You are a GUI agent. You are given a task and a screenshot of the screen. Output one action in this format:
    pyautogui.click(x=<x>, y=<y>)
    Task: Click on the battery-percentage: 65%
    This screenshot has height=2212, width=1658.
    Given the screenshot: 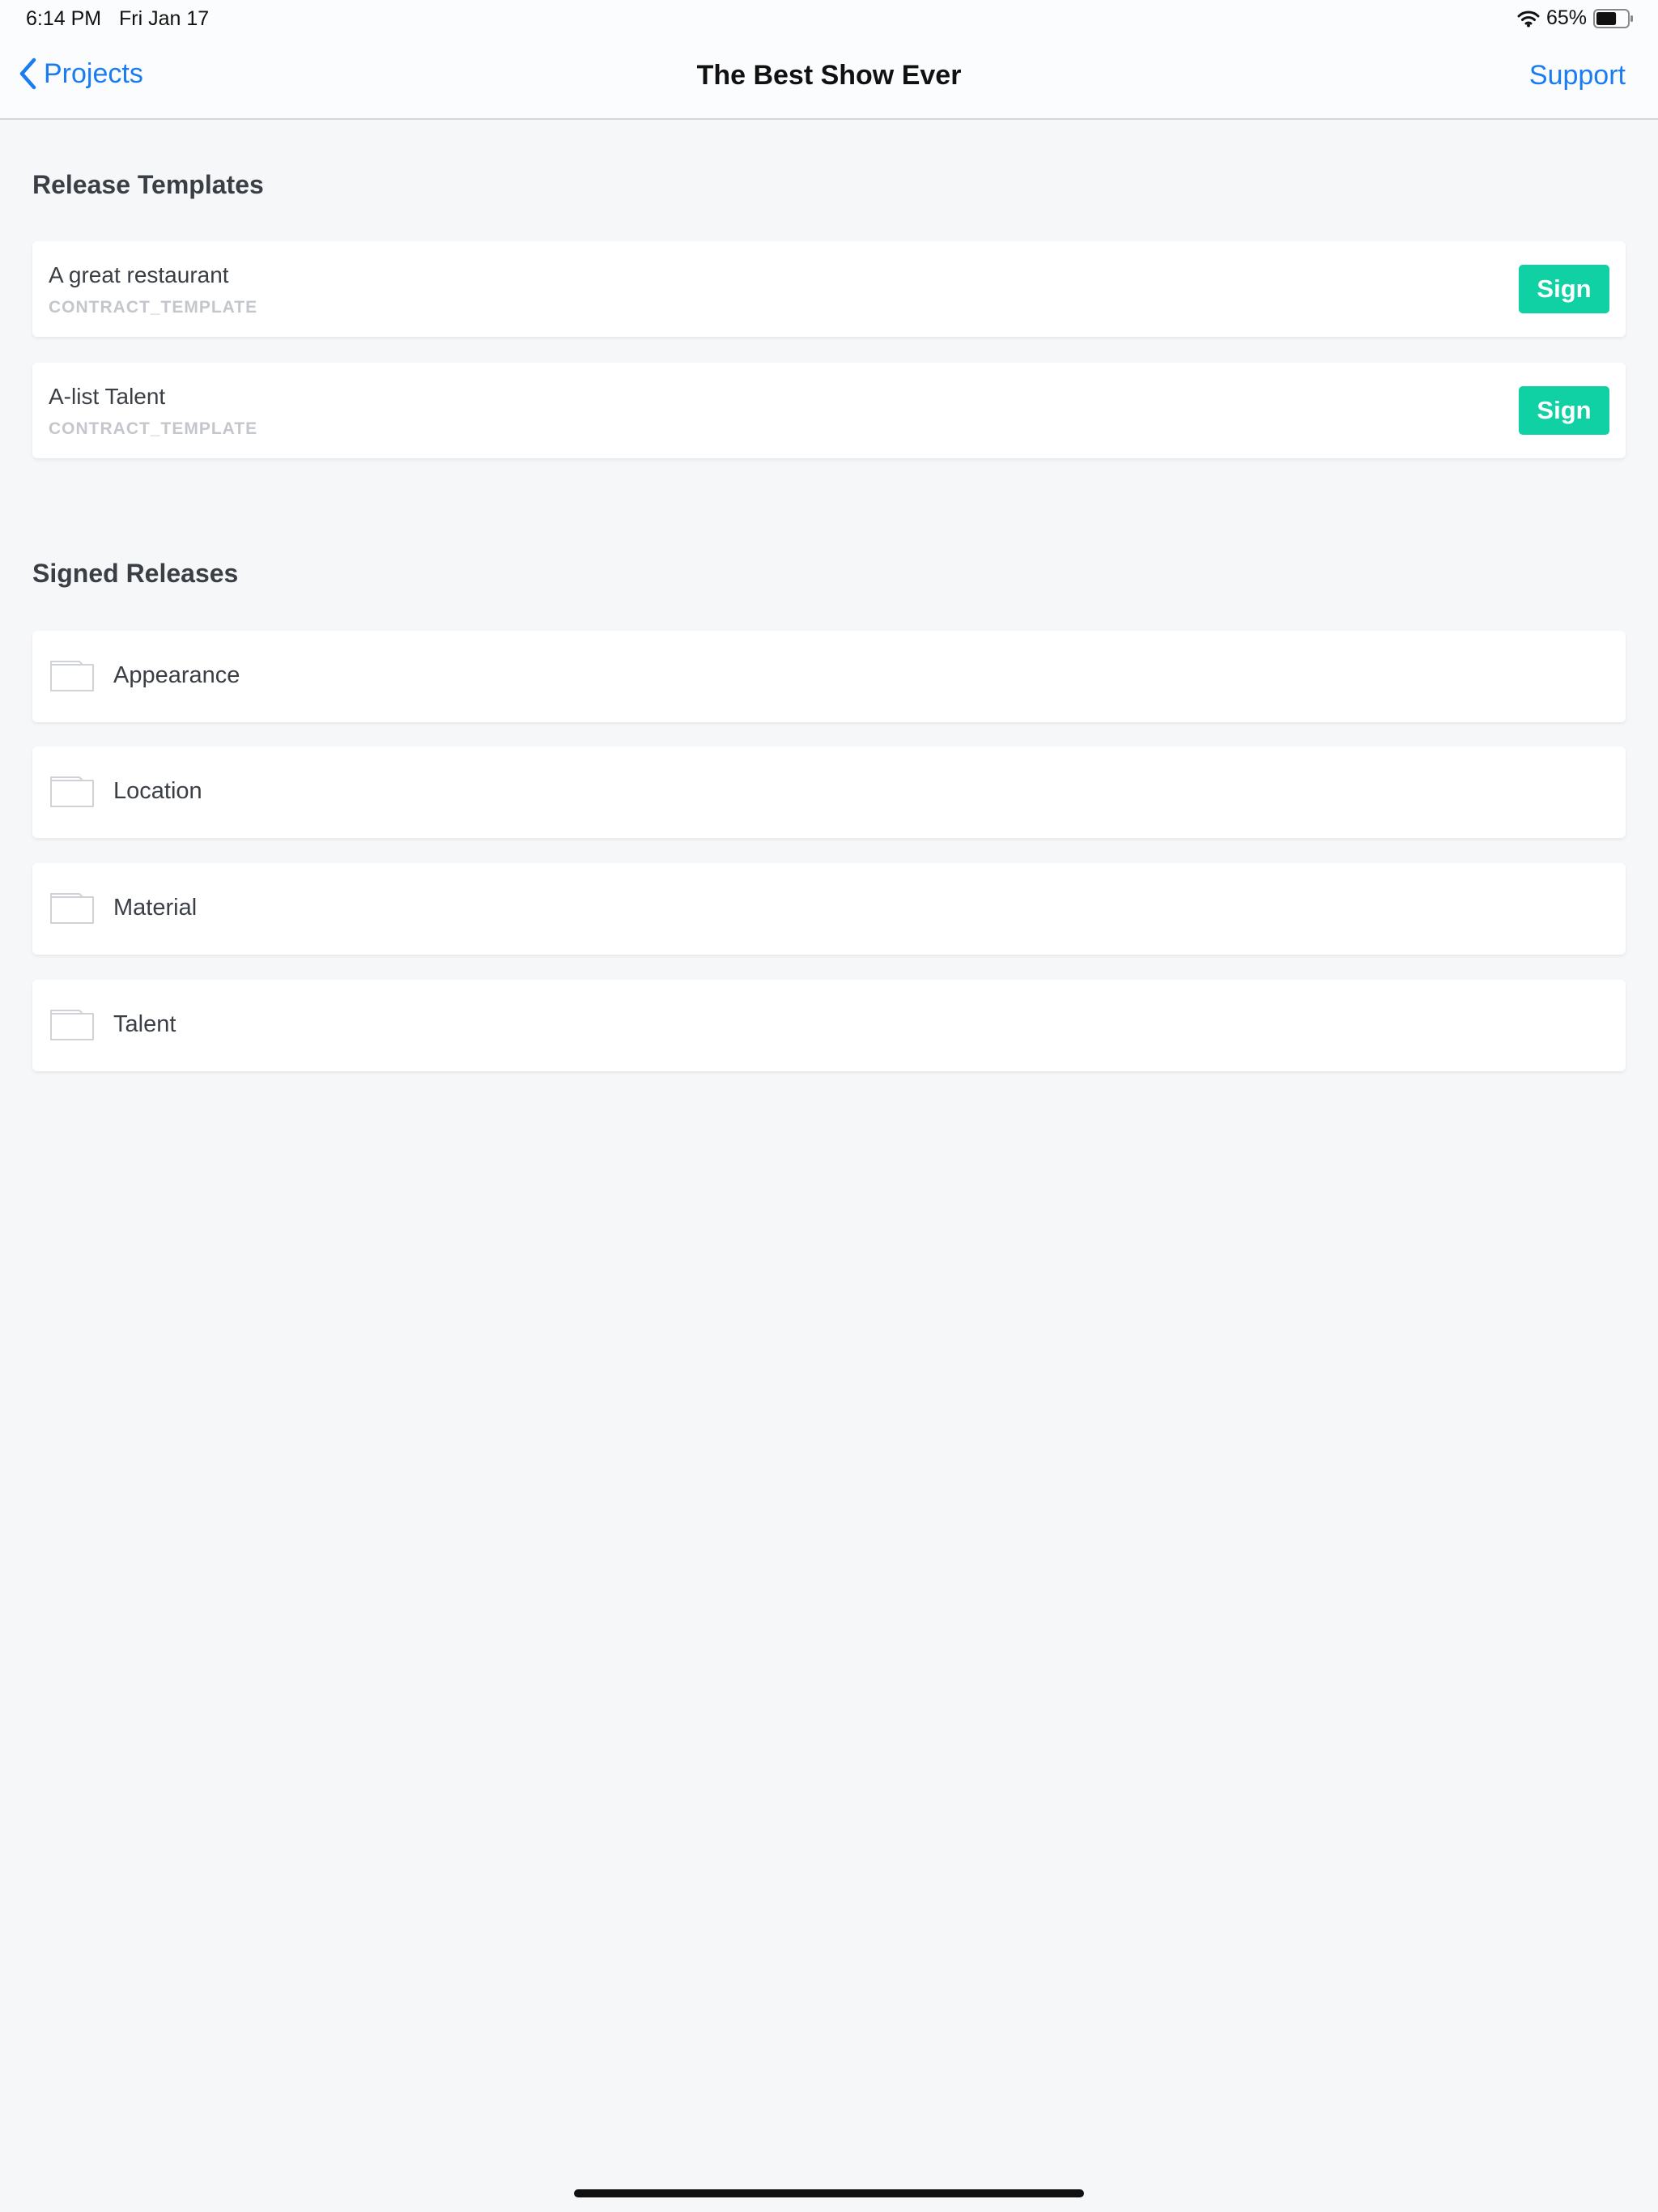 What is the action you would take?
    pyautogui.click(x=1566, y=18)
    